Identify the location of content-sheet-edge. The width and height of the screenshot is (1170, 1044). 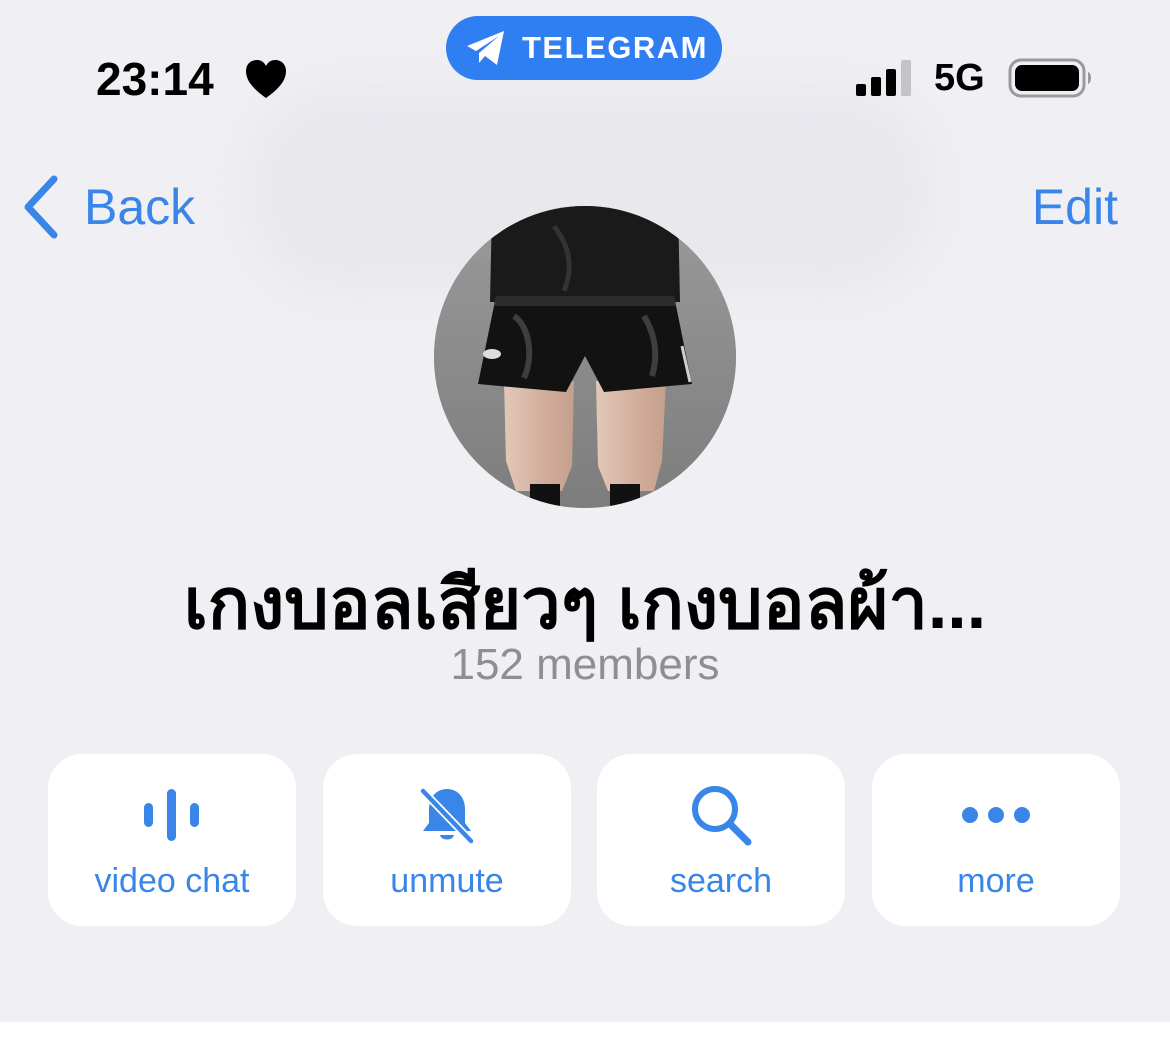
(585, 1033).